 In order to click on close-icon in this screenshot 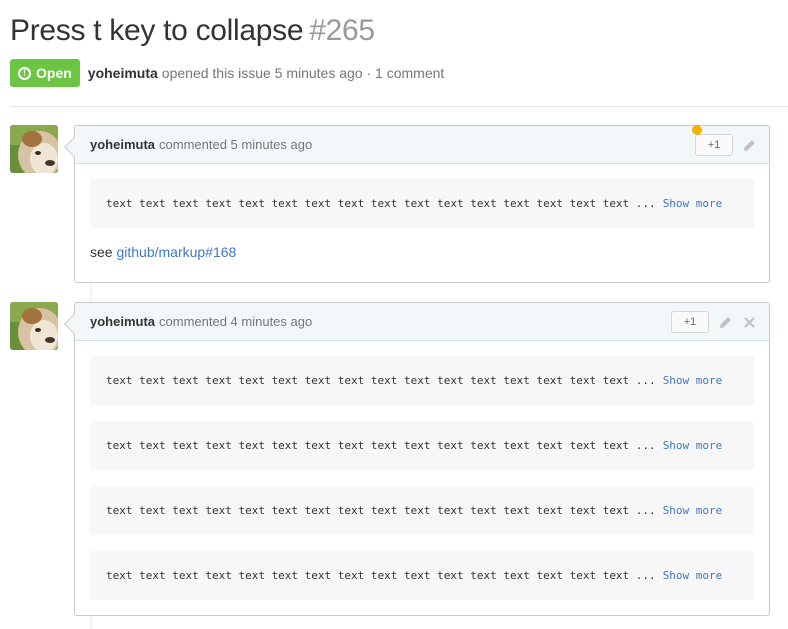, I will do `click(749, 322)`.